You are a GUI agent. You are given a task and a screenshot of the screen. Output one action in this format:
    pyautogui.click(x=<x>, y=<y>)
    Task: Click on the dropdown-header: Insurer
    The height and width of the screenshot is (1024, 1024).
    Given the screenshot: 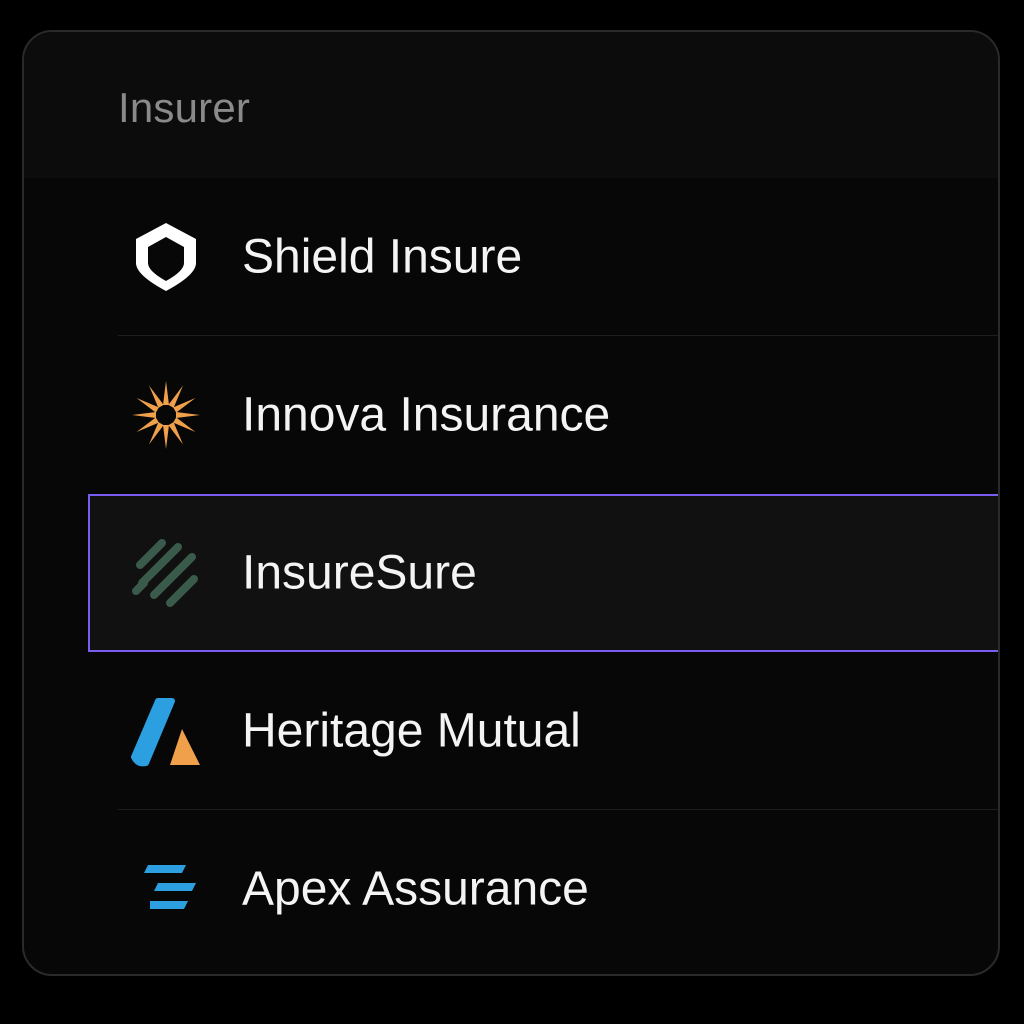 What is the action you would take?
    pyautogui.click(x=511, y=105)
    